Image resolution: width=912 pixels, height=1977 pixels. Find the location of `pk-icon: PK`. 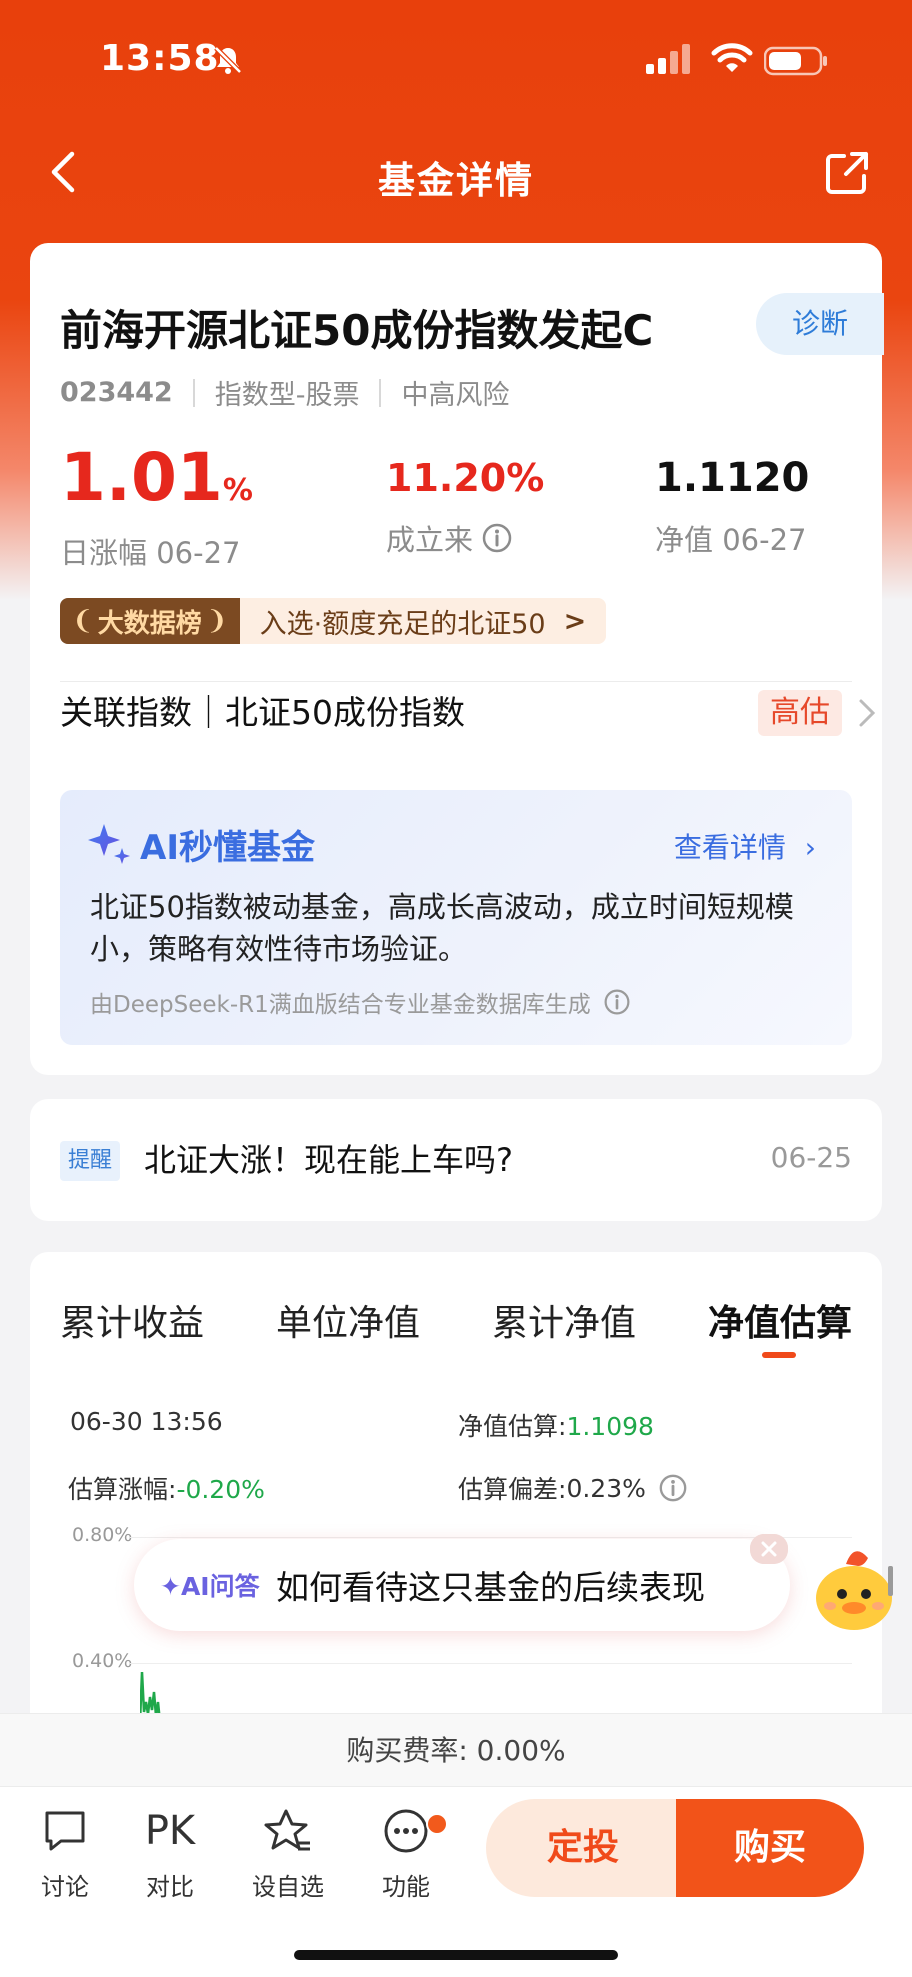

pk-icon: PK is located at coordinates (170, 1831).